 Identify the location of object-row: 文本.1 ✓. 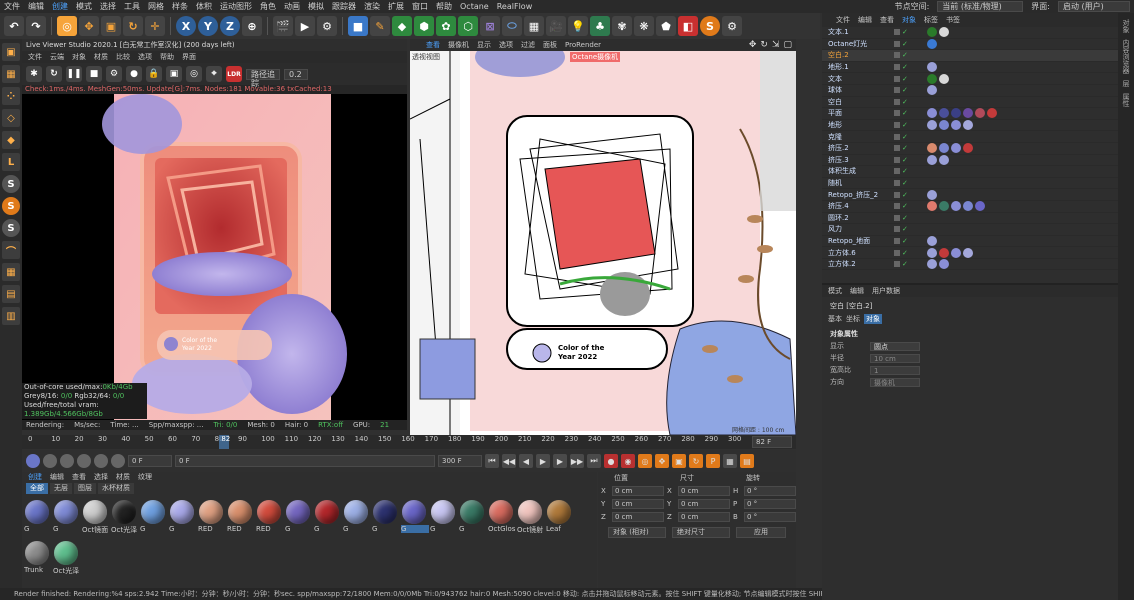
(970, 33).